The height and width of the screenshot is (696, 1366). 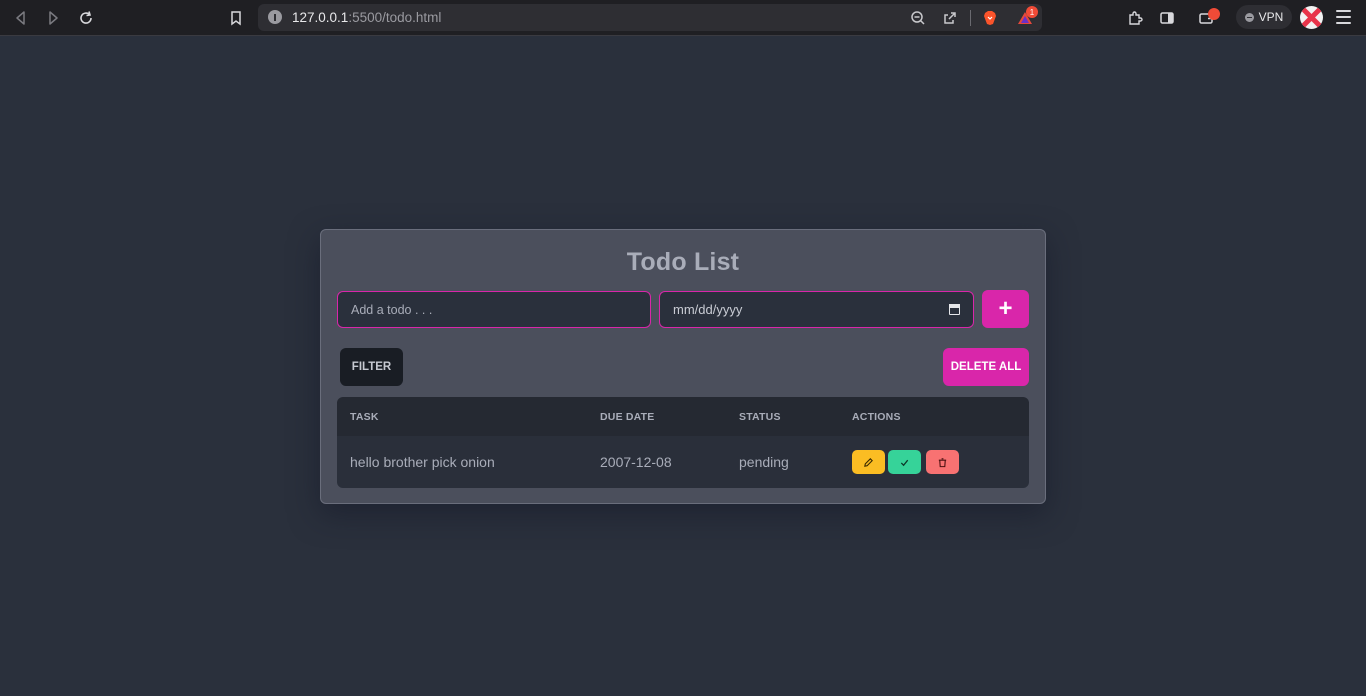 What do you see at coordinates (954, 309) in the screenshot?
I see `calendar-icon` at bounding box center [954, 309].